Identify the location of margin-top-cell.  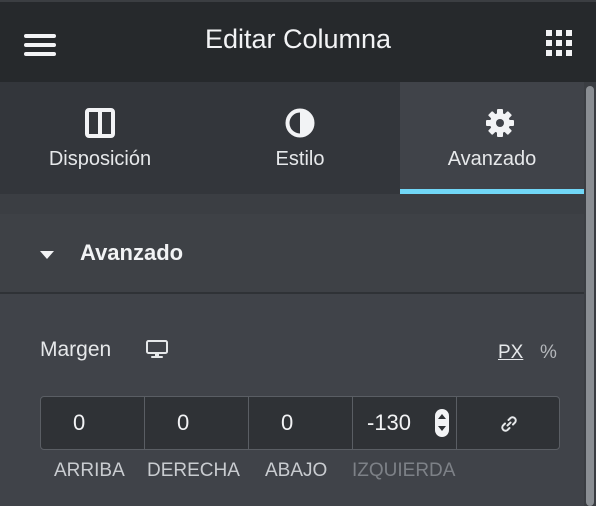
(93, 423).